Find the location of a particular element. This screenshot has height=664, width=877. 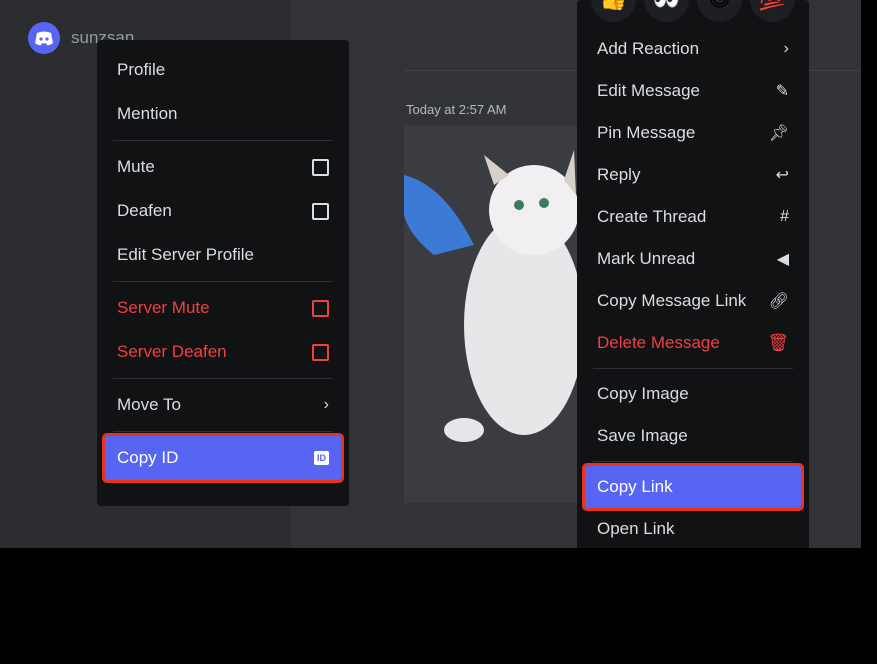

menu-item-mute: Mute is located at coordinates (223, 167).